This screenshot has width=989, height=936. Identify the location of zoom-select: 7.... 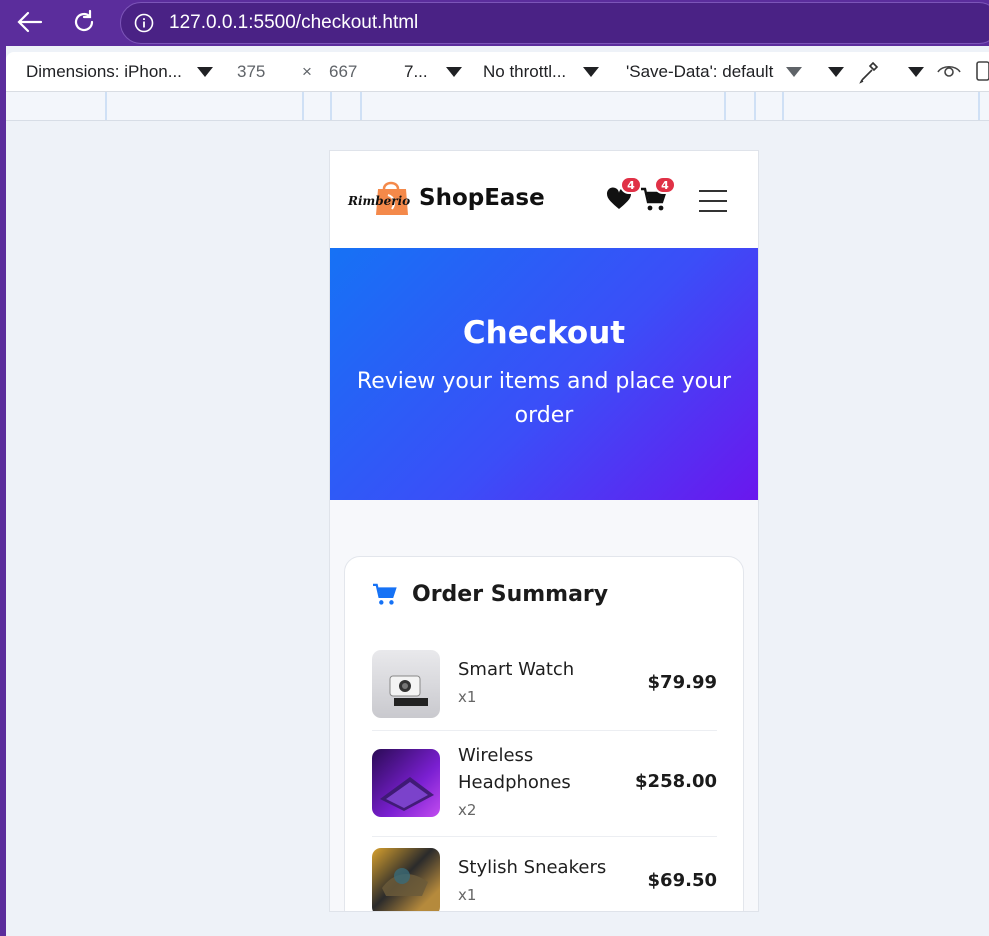
(433, 72).